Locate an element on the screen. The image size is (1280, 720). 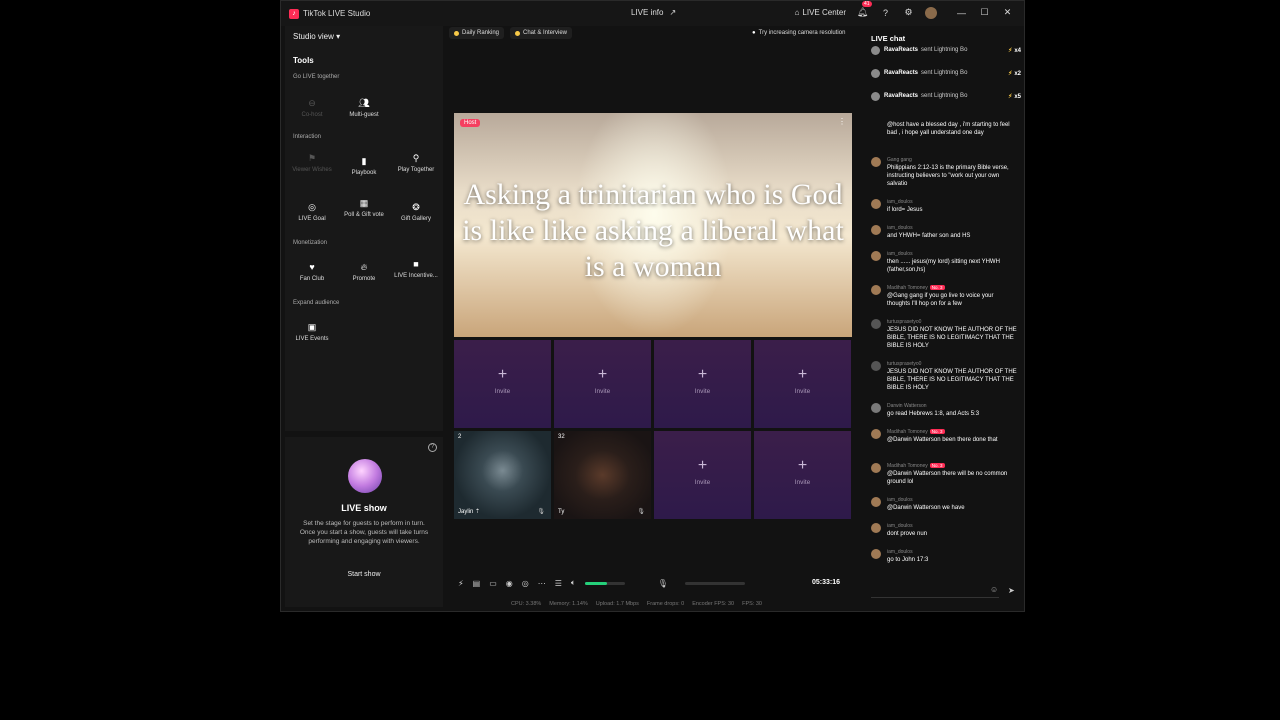
guest-count: 32 is located at coordinates (561, 437).